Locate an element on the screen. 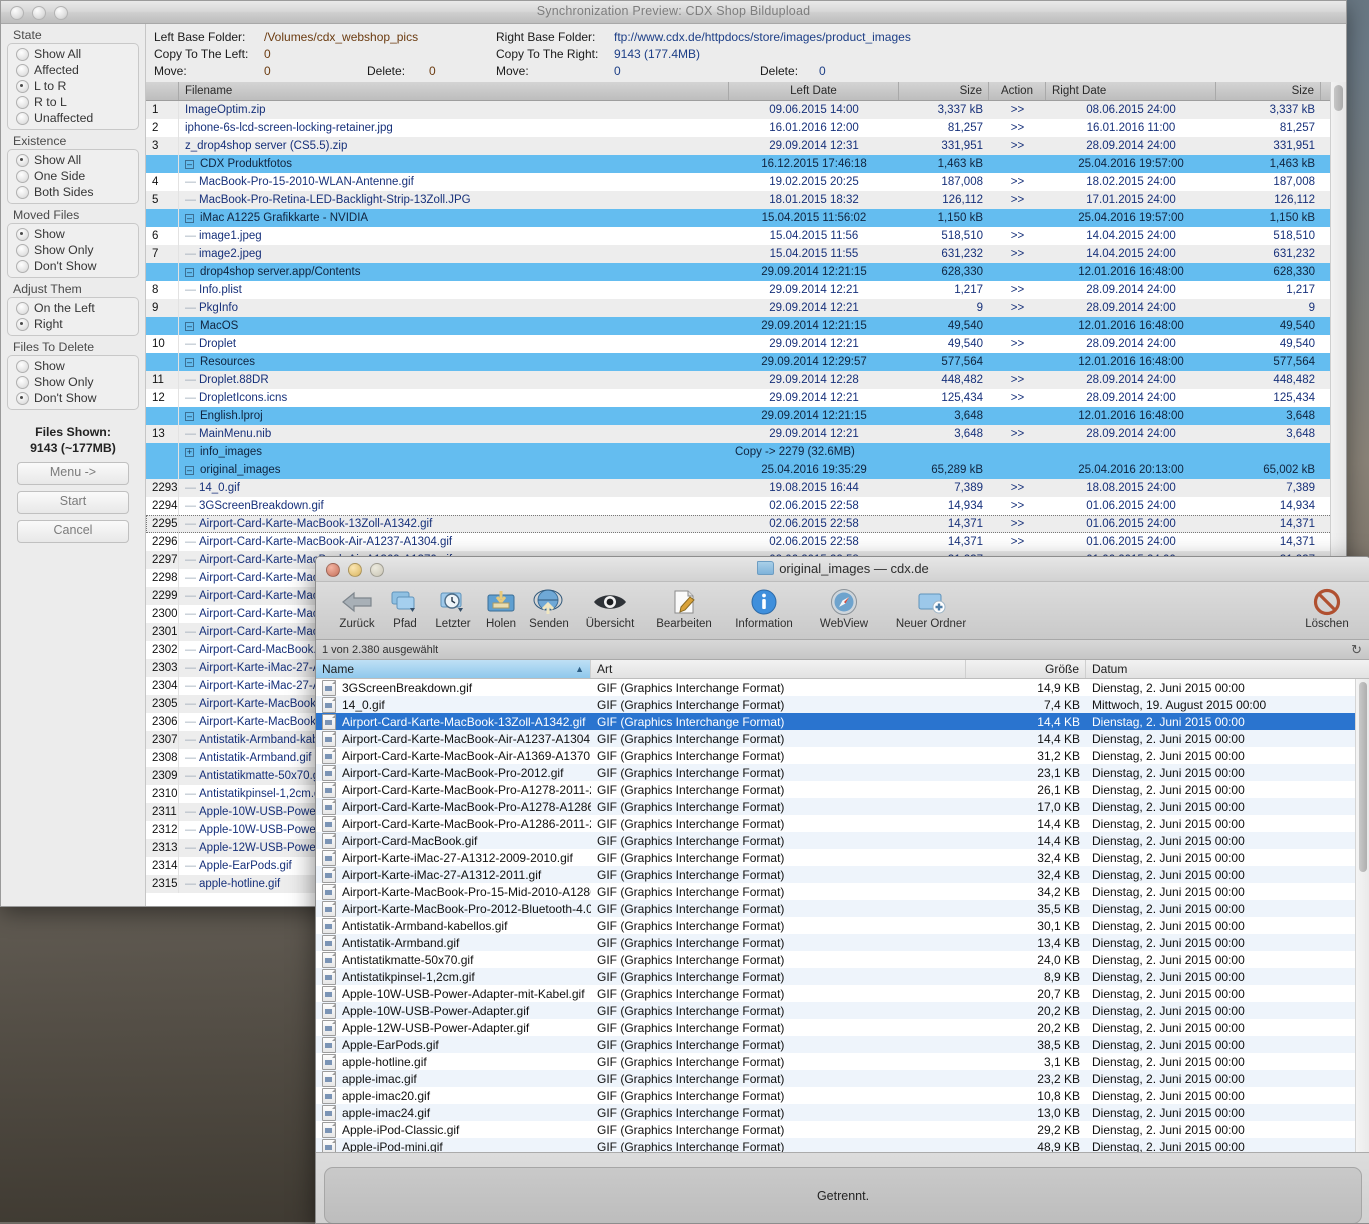 The height and width of the screenshot is (1224, 1369). column-header-left-size: Size is located at coordinates (944, 91).